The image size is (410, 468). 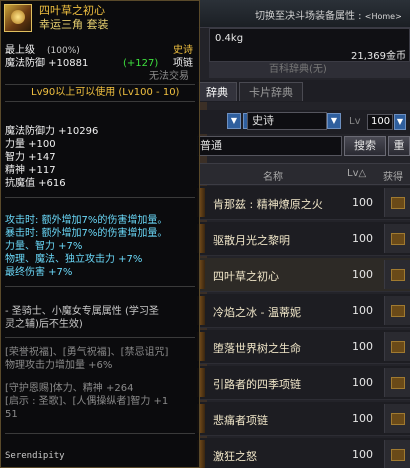 What do you see at coordinates (86, 233) in the screenshot?
I see `effect-line: 暴击时: 额外增加7%的伤害增加量。` at bounding box center [86, 233].